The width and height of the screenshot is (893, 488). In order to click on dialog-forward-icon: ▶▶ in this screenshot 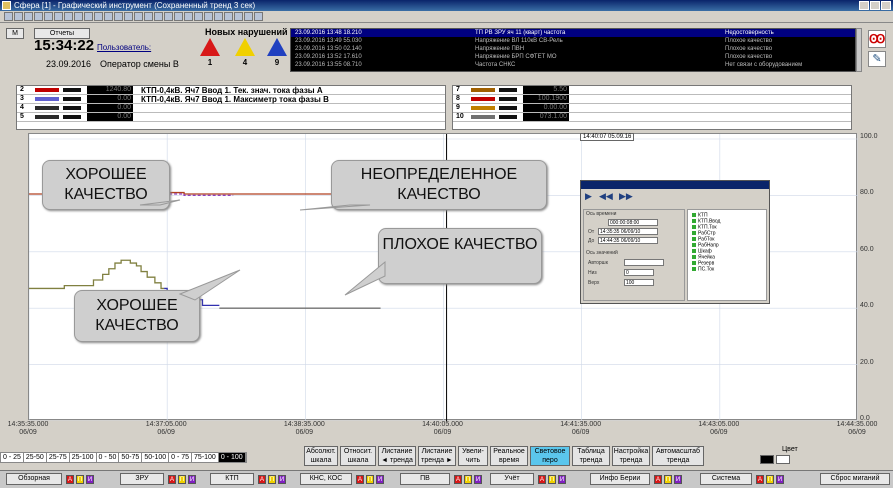, I will do `click(626, 196)`.